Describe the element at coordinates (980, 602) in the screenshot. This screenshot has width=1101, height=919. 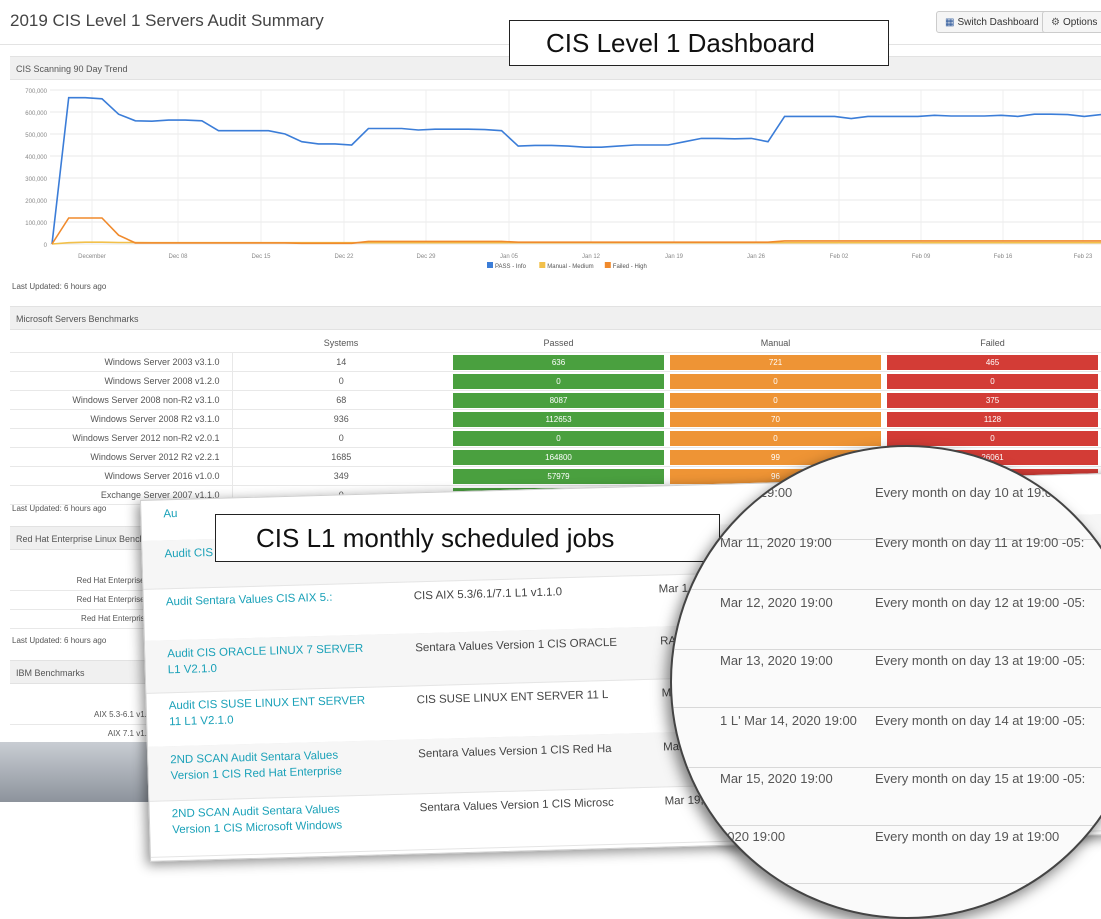
I see `job-frequency: Every month on day 12 at 19:00 -05:` at that location.